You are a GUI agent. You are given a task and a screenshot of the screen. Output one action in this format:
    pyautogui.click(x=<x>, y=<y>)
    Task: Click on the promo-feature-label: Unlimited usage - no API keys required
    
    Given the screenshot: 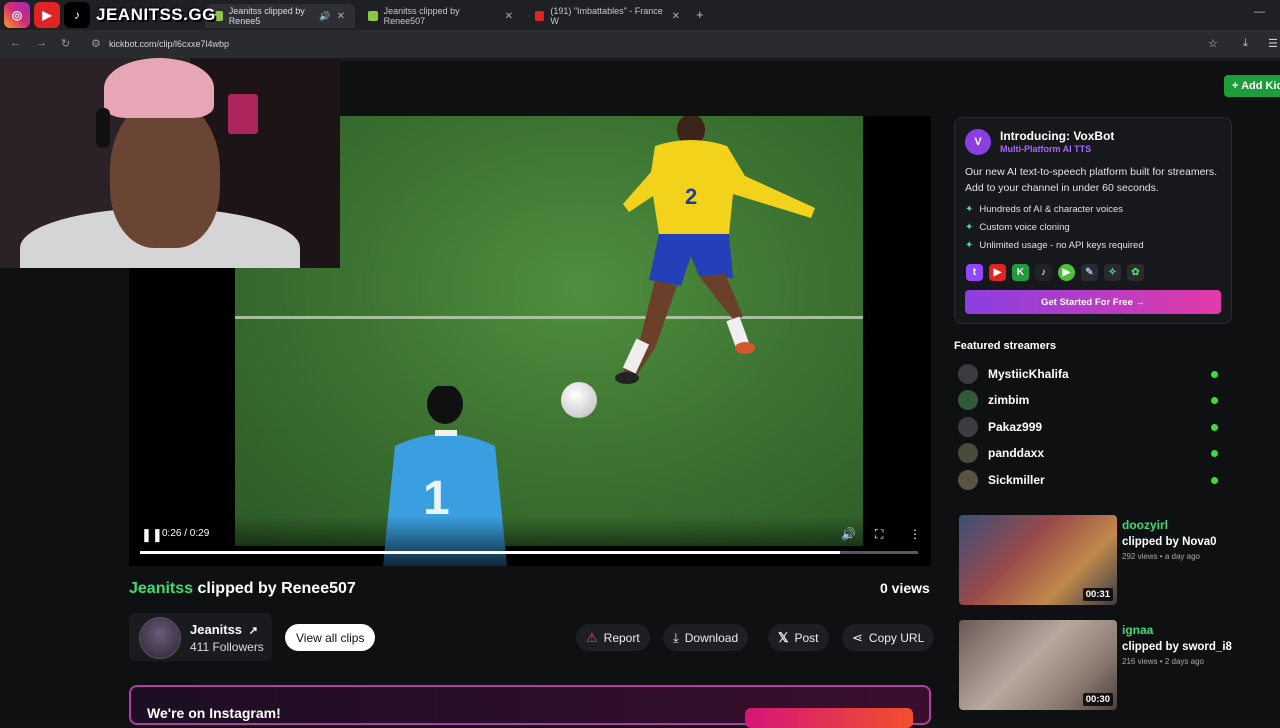 What is the action you would take?
    pyautogui.click(x=1061, y=245)
    